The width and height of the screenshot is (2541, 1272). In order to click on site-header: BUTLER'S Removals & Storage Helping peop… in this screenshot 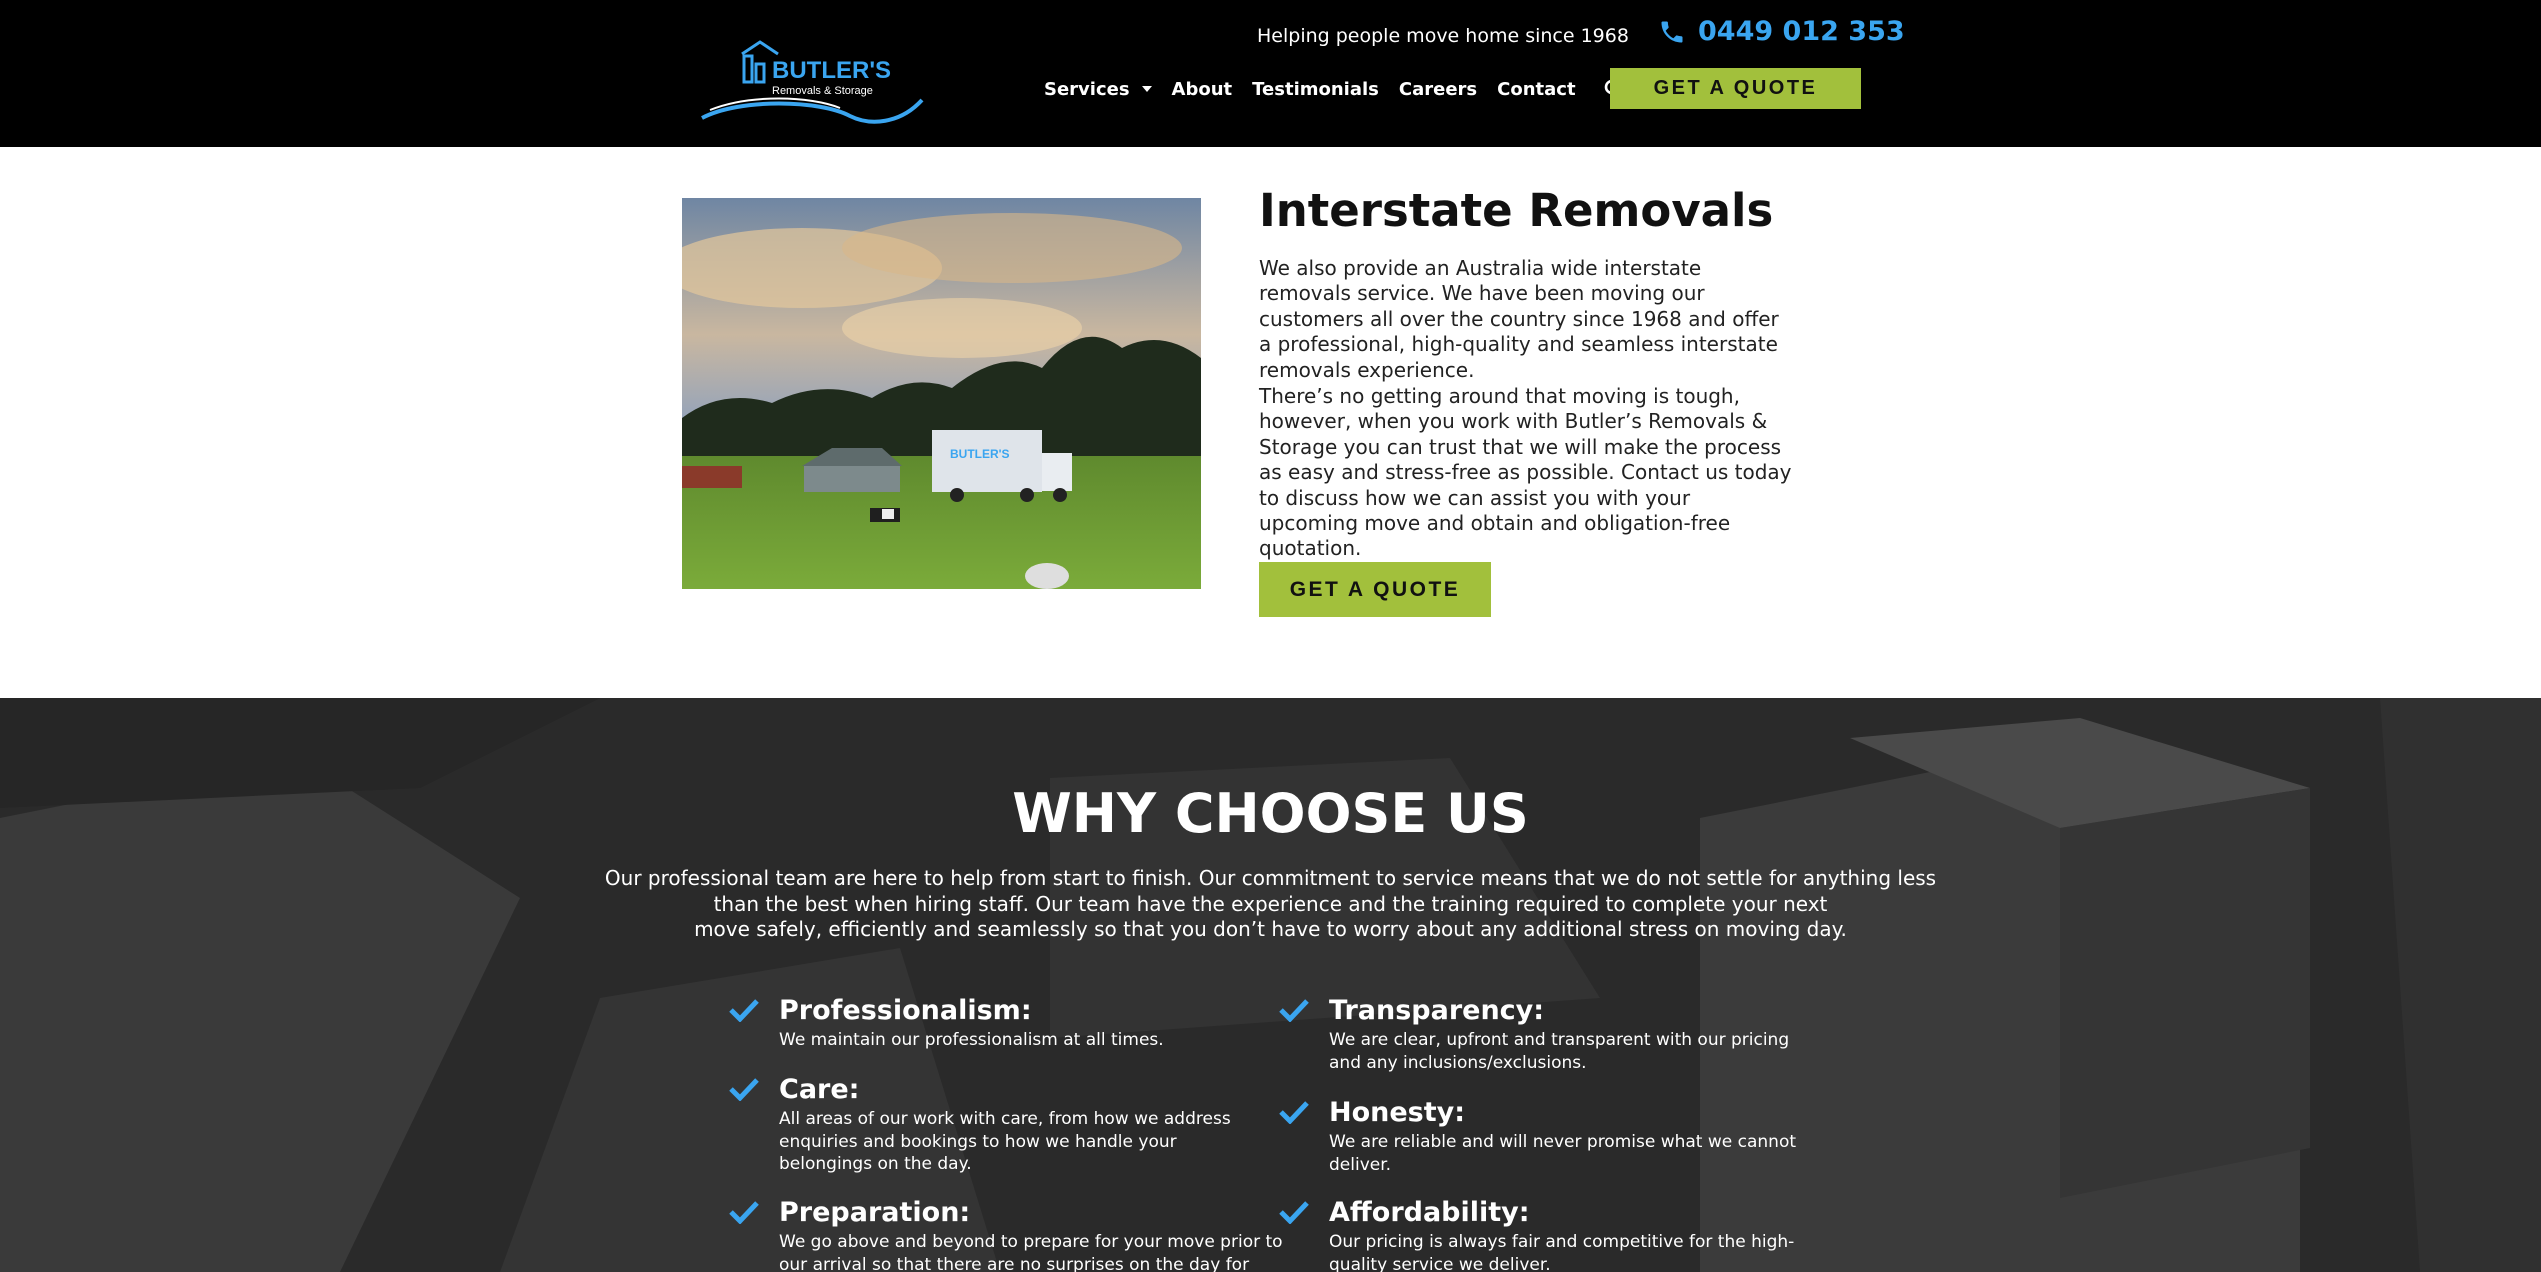, I will do `click(1270, 73)`.